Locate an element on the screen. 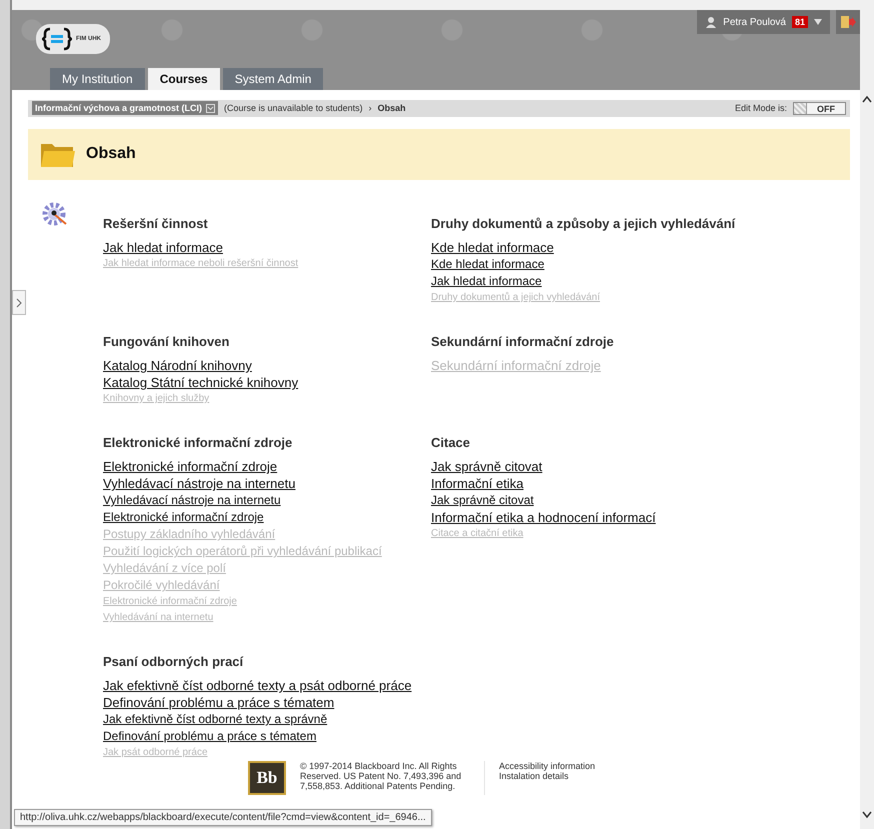  course-status: (Course is unavailable to students) is located at coordinates (293, 108).